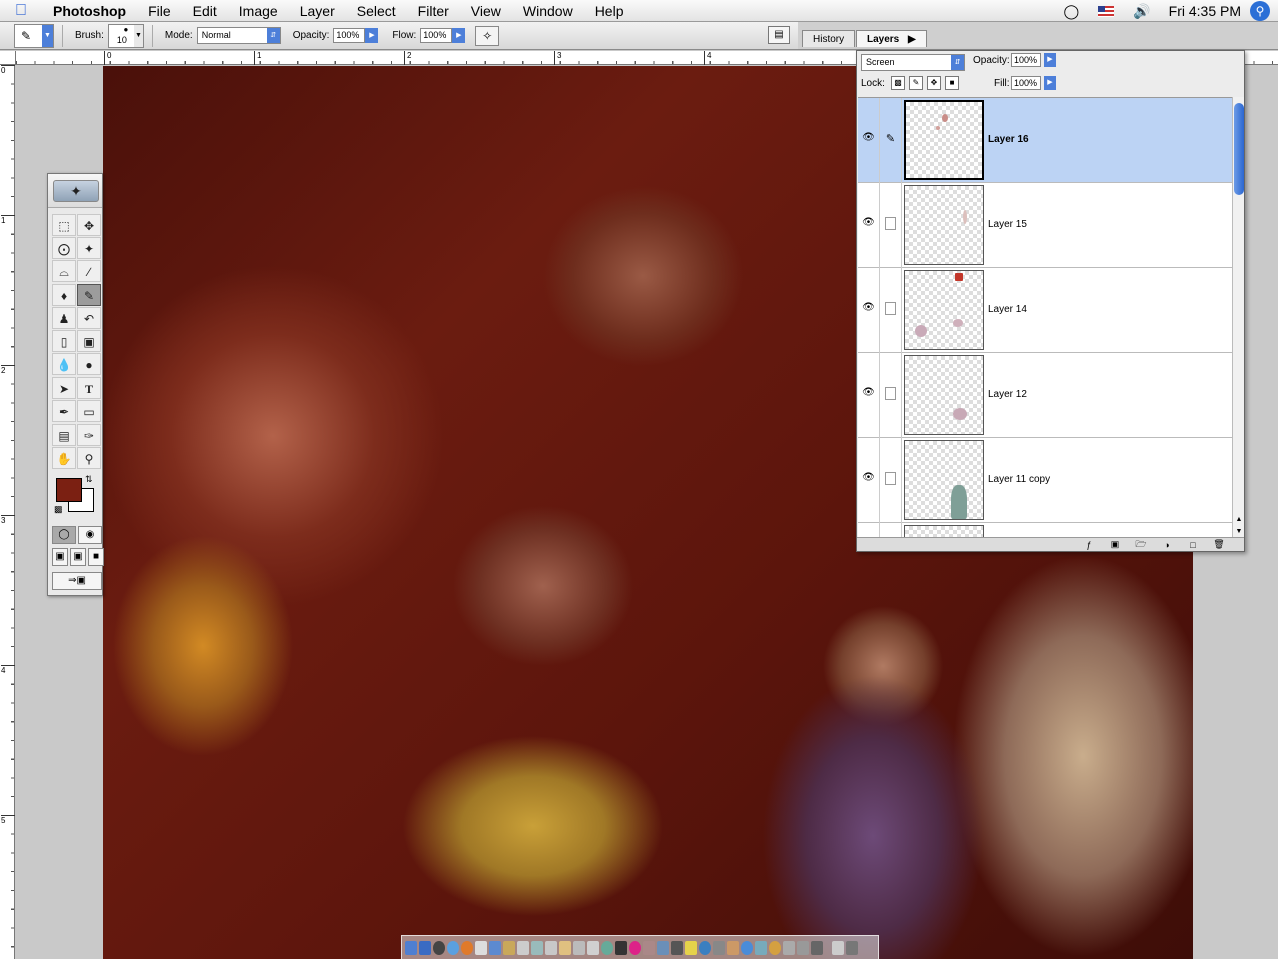 This screenshot has width=1278, height=959. Describe the element at coordinates (89, 295) in the screenshot. I see `brush-tool-icon: ✎` at that location.